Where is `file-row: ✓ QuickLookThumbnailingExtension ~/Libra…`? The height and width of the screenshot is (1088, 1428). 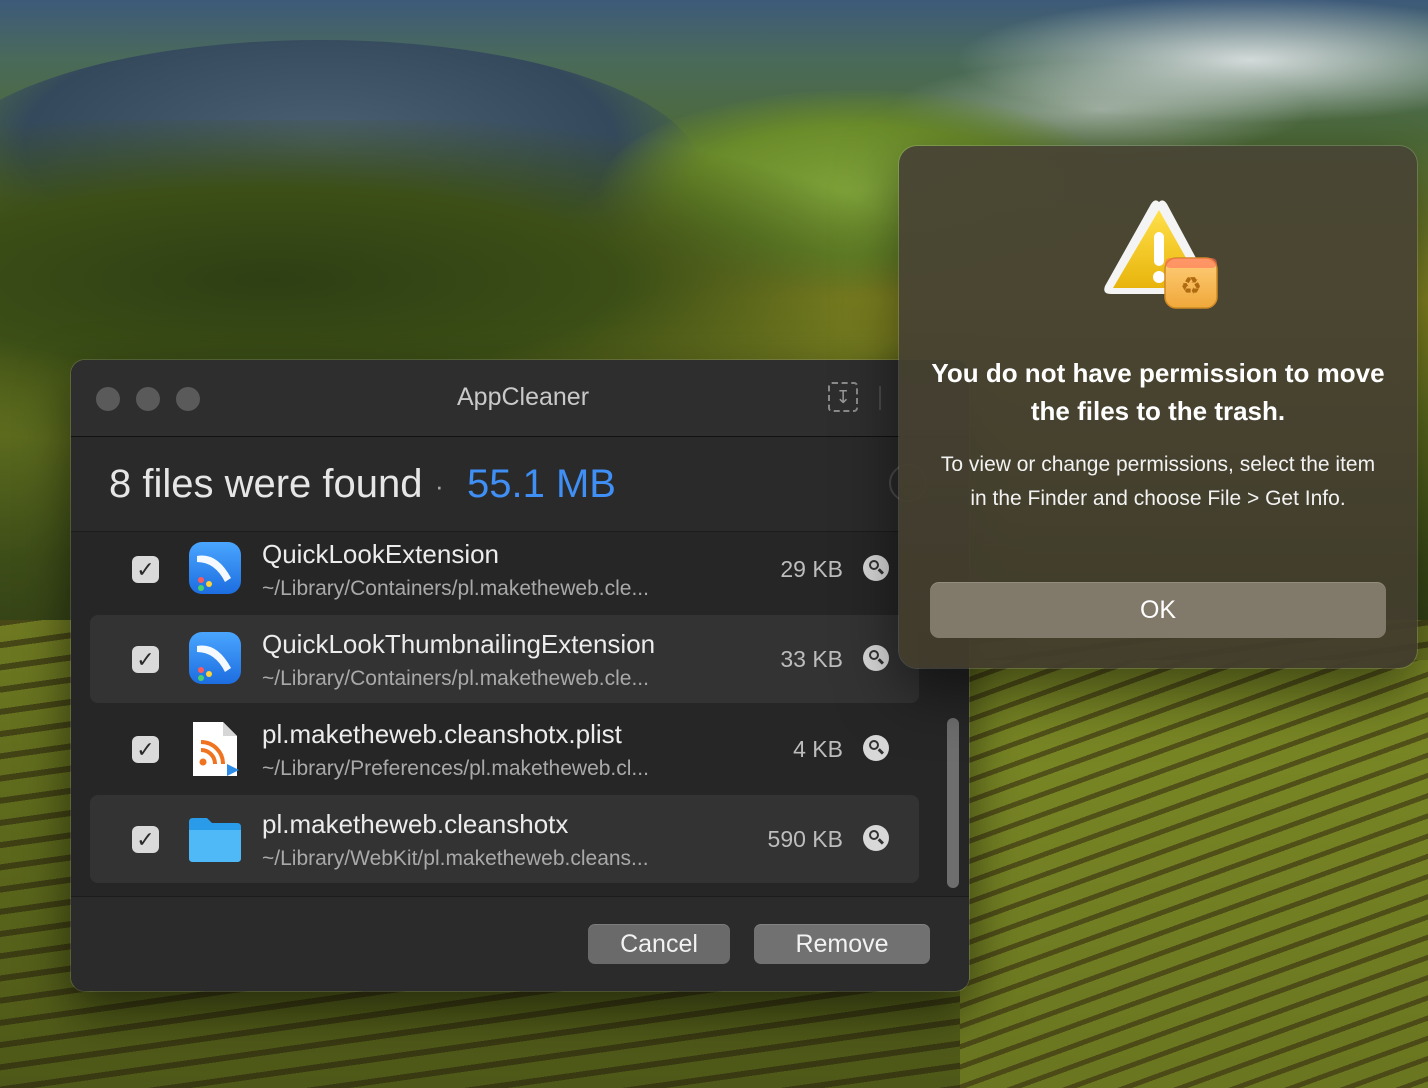
file-row: ✓ QuickLookThumbnailingExtension ~/Libra… is located at coordinates (504, 659).